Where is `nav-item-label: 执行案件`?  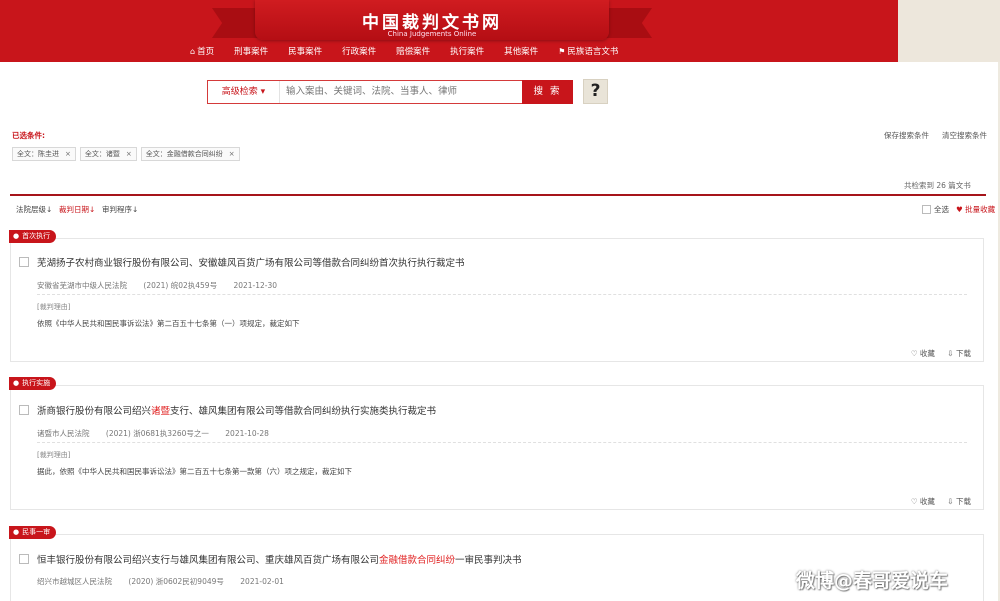 nav-item-label: 执行案件 is located at coordinates (467, 52).